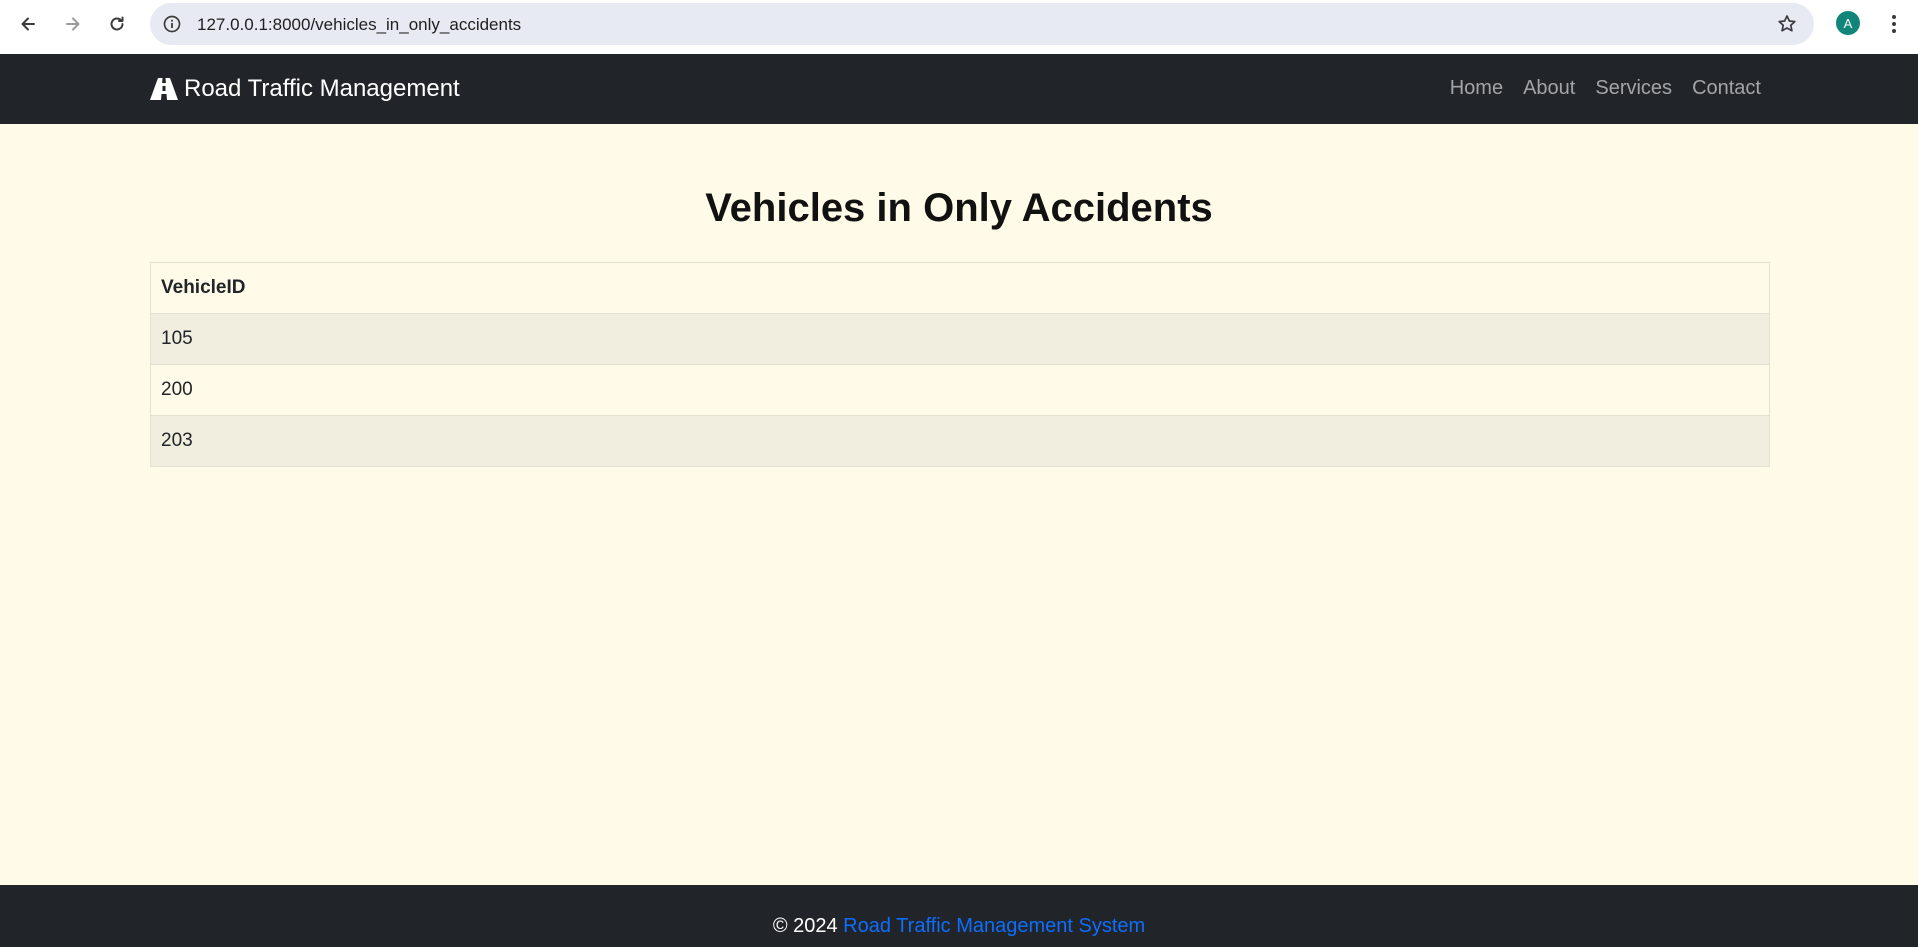 This screenshot has width=1918, height=947. Describe the element at coordinates (1787, 24) in the screenshot. I see `bookmark-star-icon` at that location.